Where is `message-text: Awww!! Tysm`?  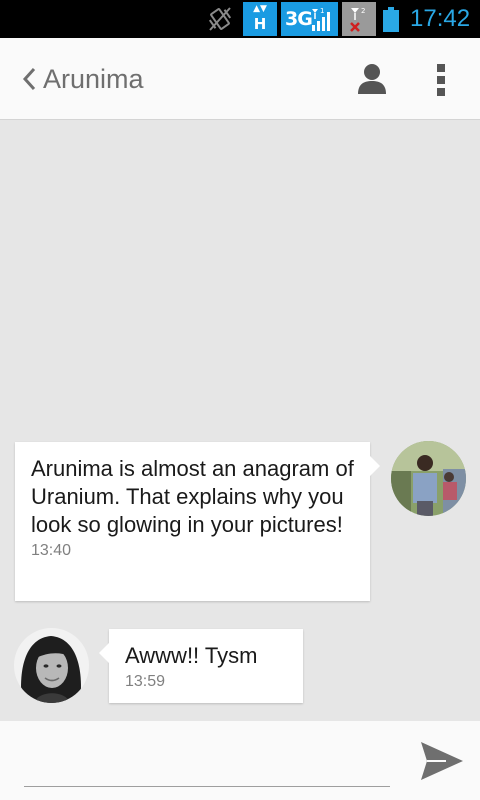
message-text: Awww!! Tysm is located at coordinates (191, 655).